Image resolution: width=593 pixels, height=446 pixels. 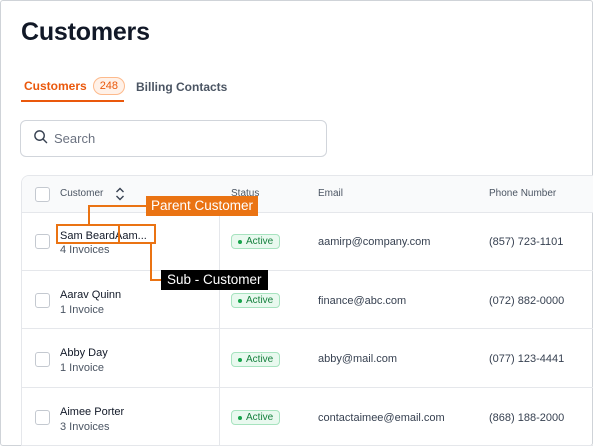 What do you see at coordinates (88, 236) in the screenshot?
I see `parent-customer-name: Sam Beard` at bounding box center [88, 236].